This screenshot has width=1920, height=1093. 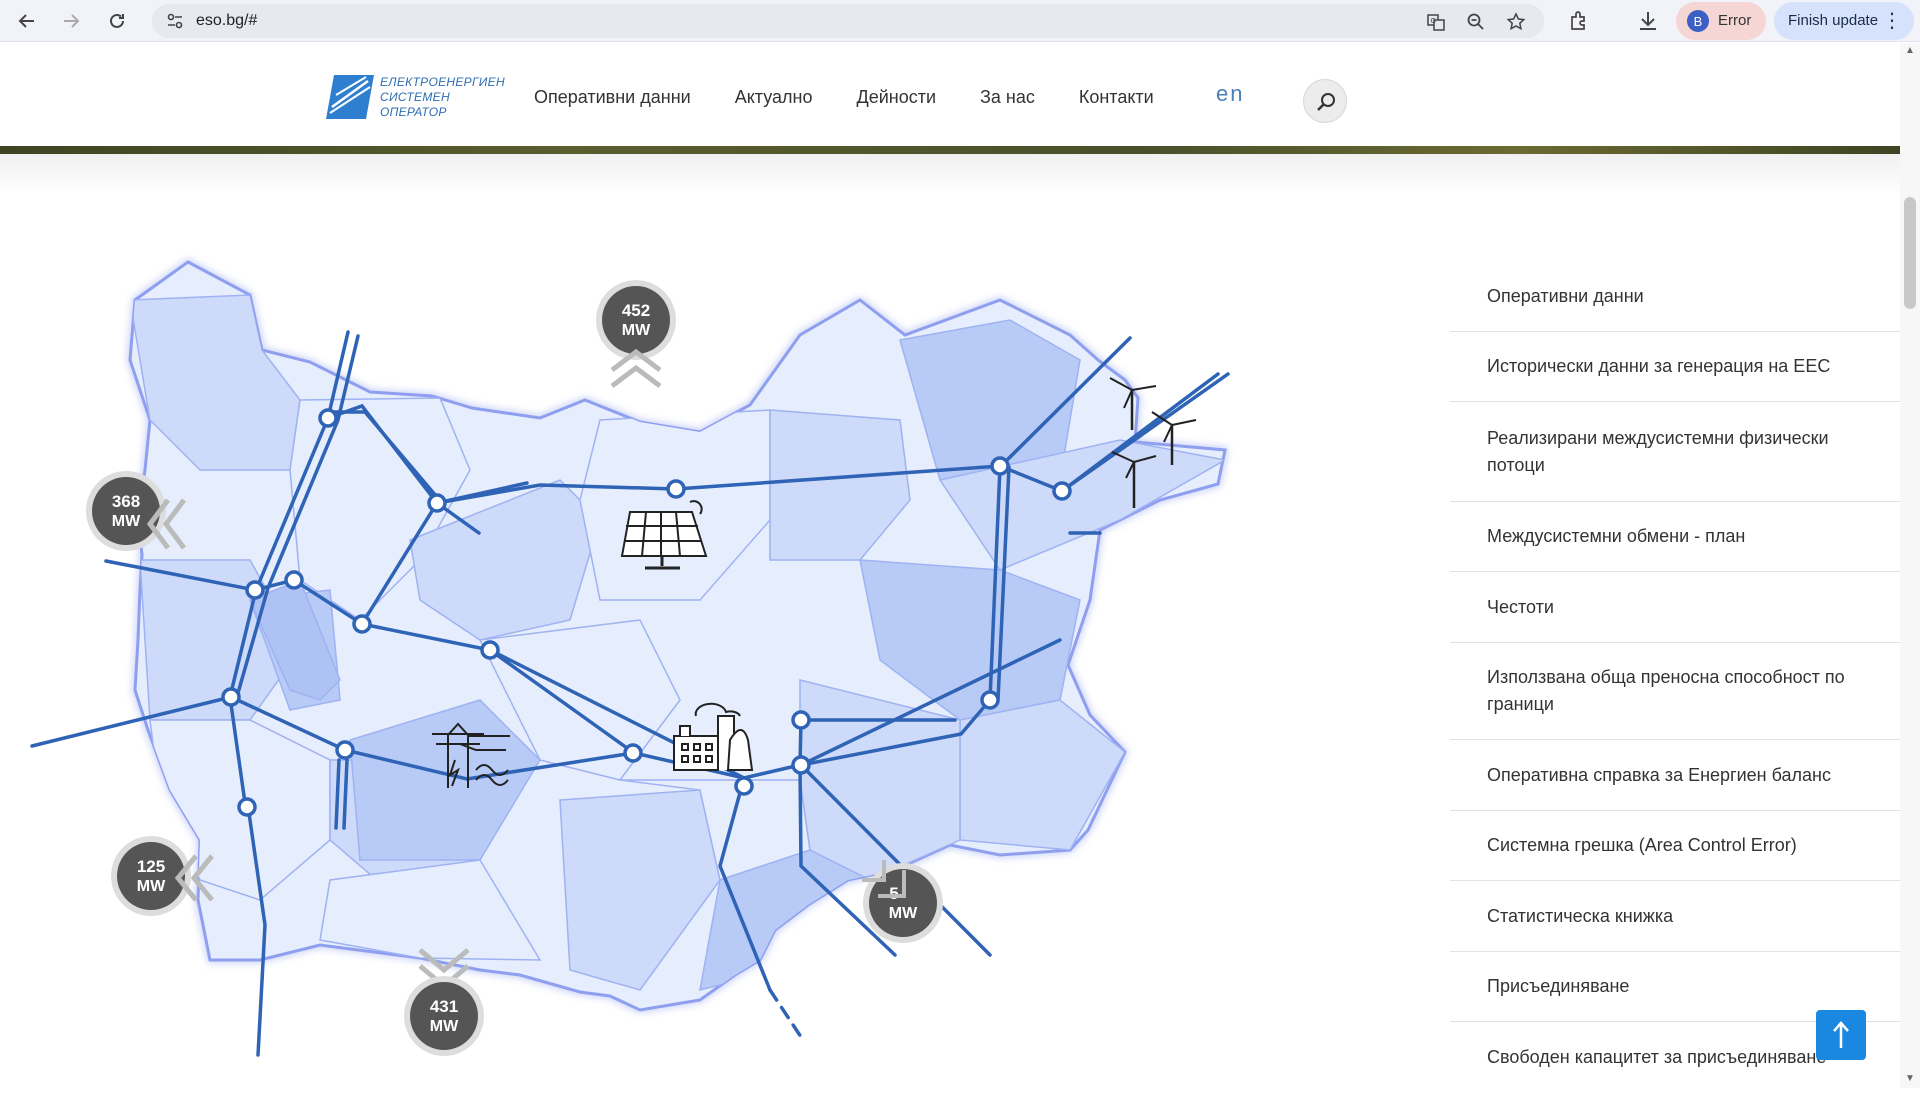 I want to click on menu-item-exchange-plan: Междусистемни обмени - план, so click(x=1675, y=537).